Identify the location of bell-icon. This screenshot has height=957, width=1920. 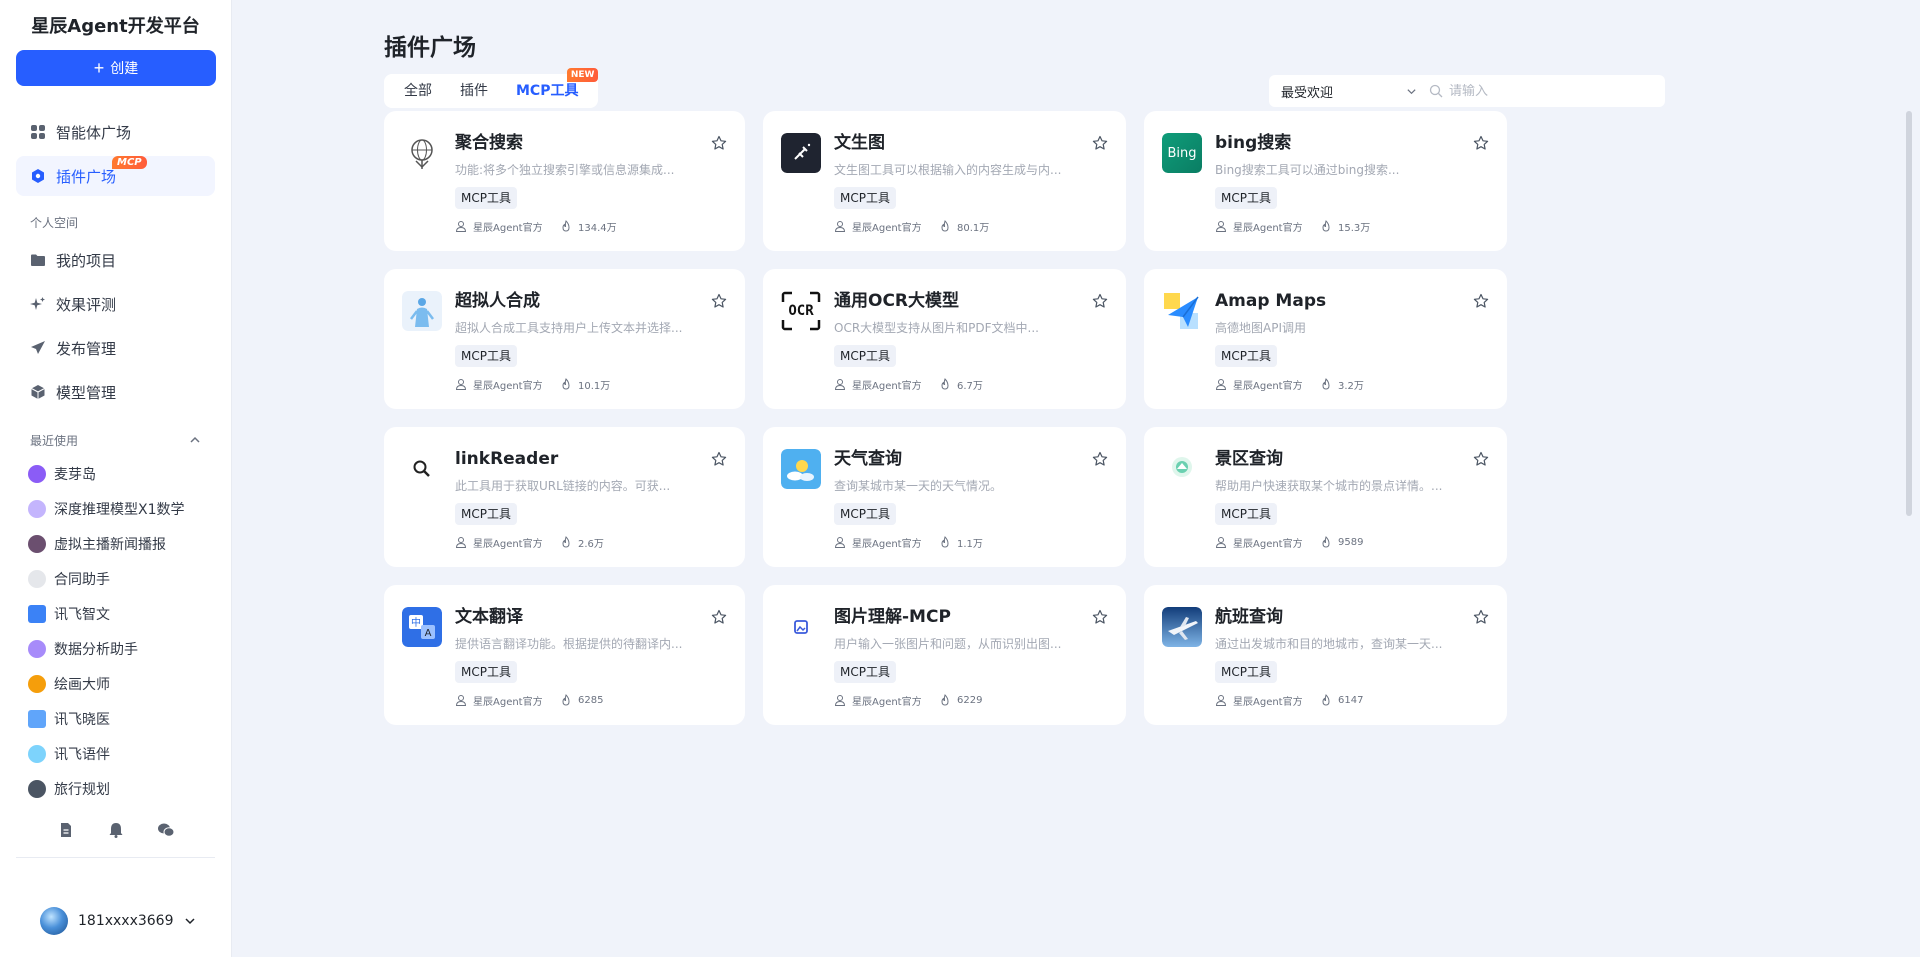
(116, 830).